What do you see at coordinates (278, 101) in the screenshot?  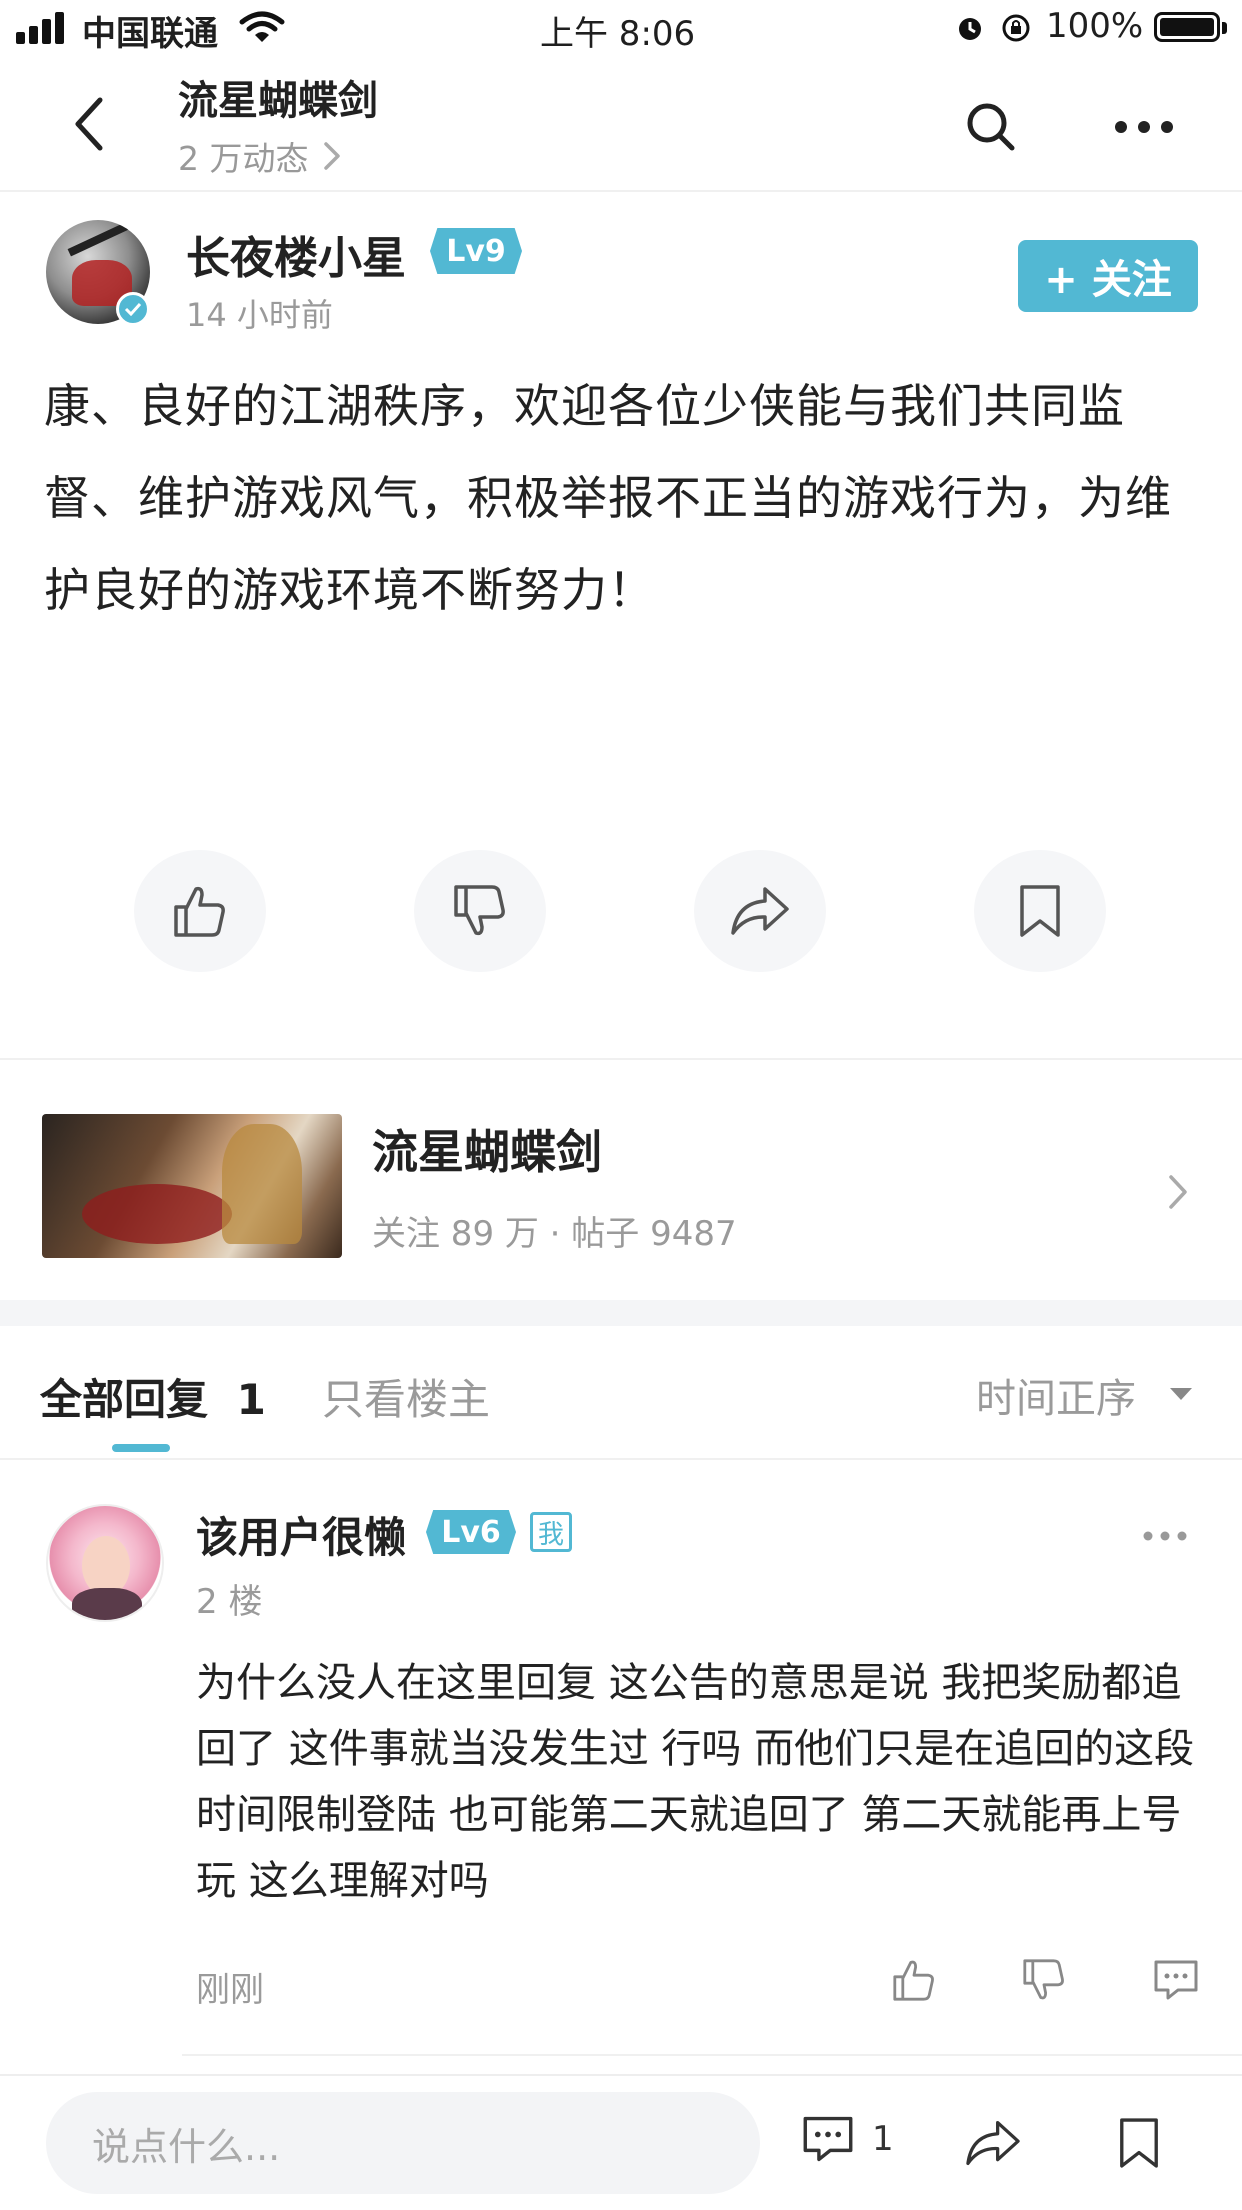 I see `page-title: 流星蝴蝶剑` at bounding box center [278, 101].